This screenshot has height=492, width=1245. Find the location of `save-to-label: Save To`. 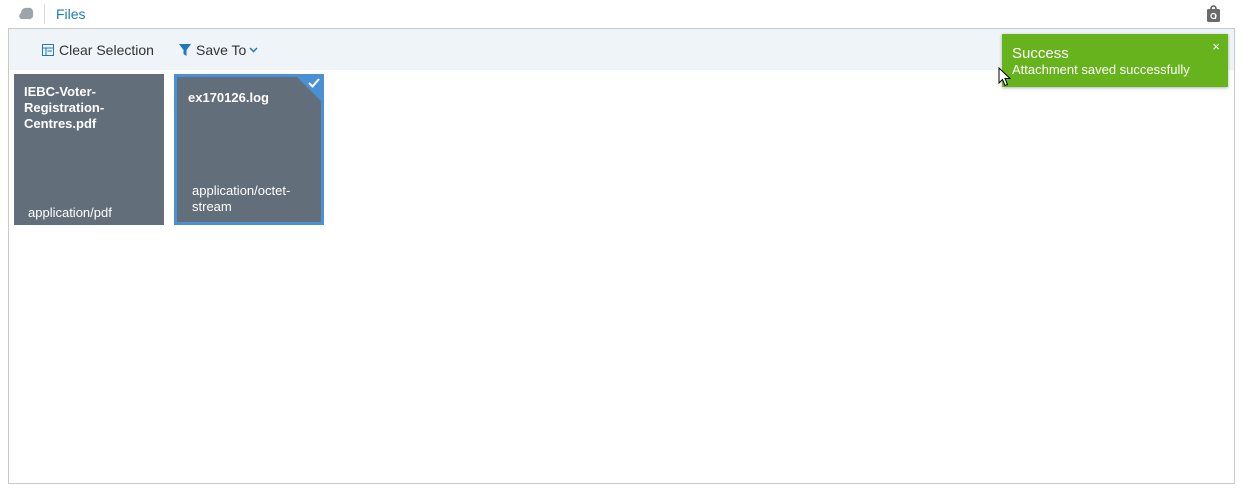

save-to-label: Save To is located at coordinates (221, 50).